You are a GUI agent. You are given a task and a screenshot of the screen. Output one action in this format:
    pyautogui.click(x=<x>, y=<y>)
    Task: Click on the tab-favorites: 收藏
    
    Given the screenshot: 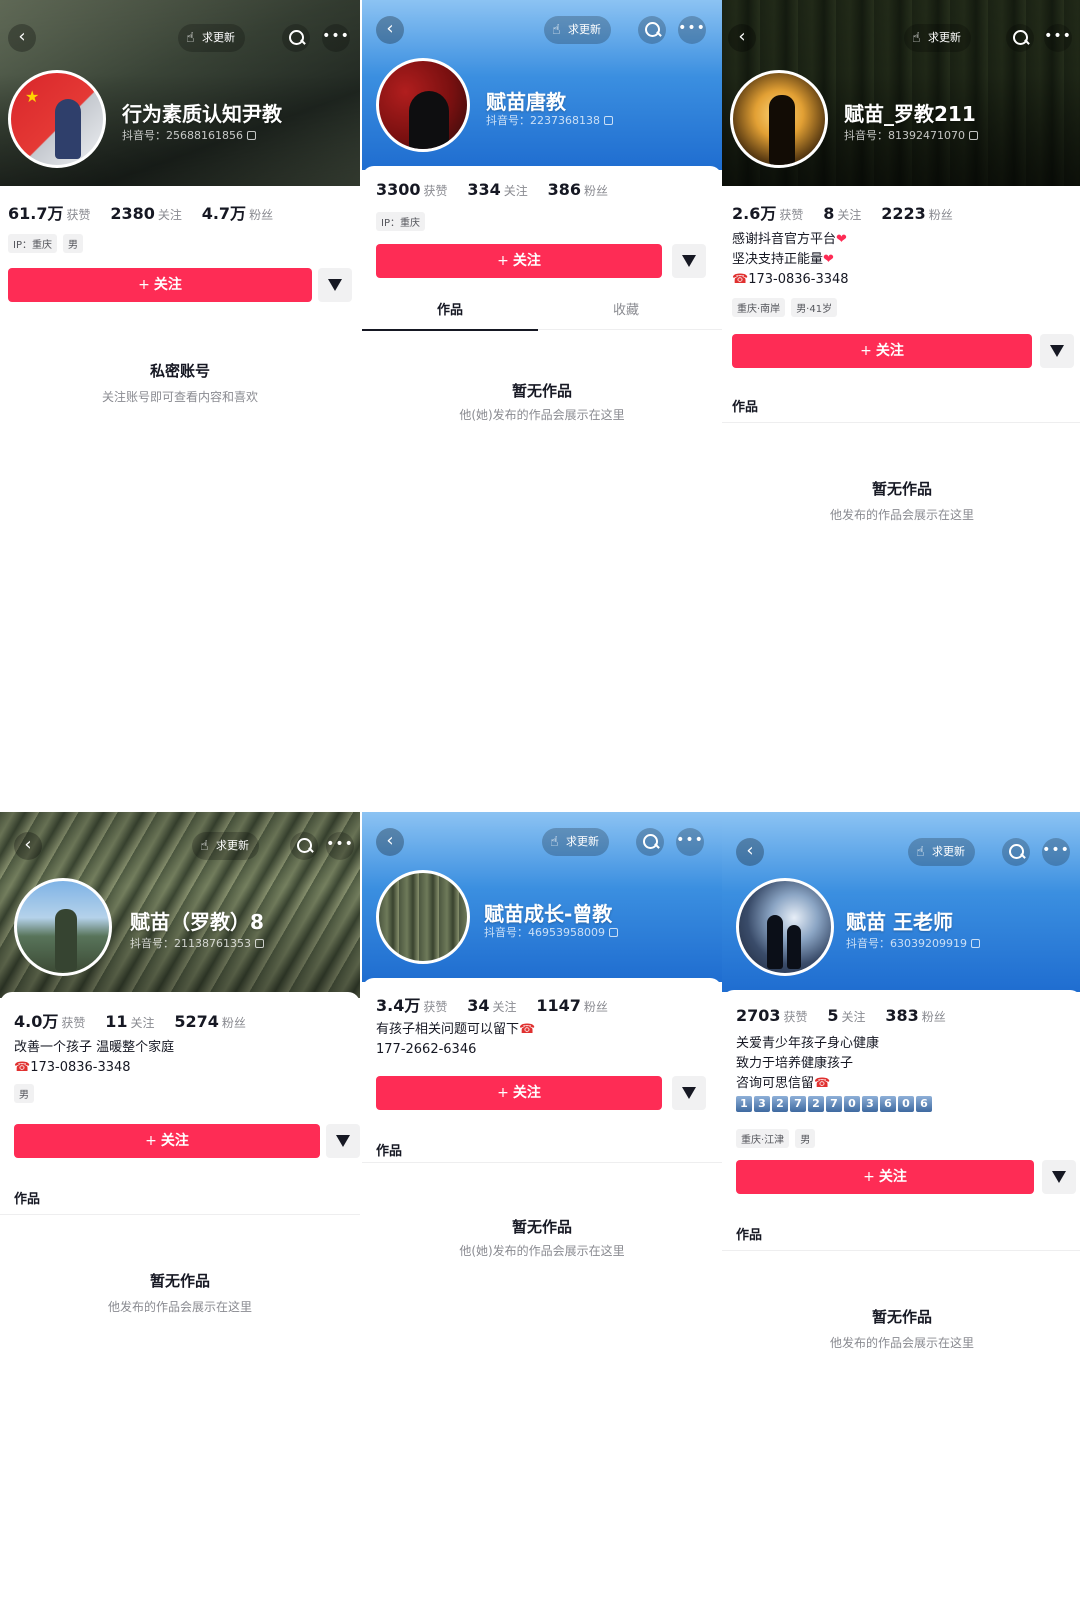 What is the action you would take?
    pyautogui.click(x=626, y=312)
    